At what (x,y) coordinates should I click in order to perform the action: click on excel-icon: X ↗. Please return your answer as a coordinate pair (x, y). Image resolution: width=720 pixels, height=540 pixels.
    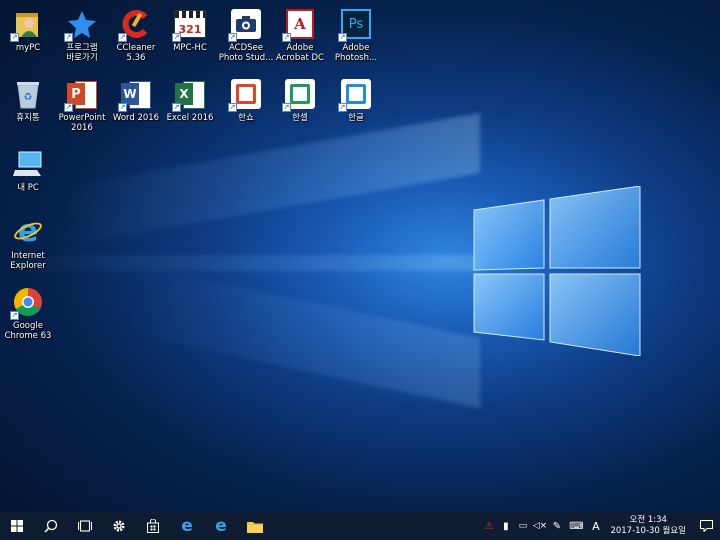
    Looking at the image, I should click on (189, 95).